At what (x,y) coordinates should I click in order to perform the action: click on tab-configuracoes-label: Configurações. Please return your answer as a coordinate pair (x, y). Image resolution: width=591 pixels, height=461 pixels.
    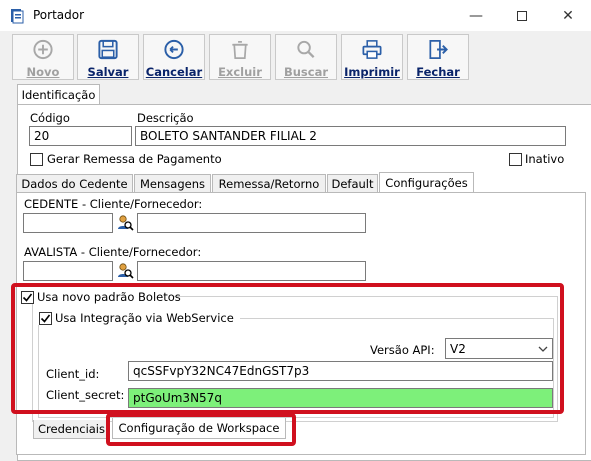
    Looking at the image, I should click on (426, 183).